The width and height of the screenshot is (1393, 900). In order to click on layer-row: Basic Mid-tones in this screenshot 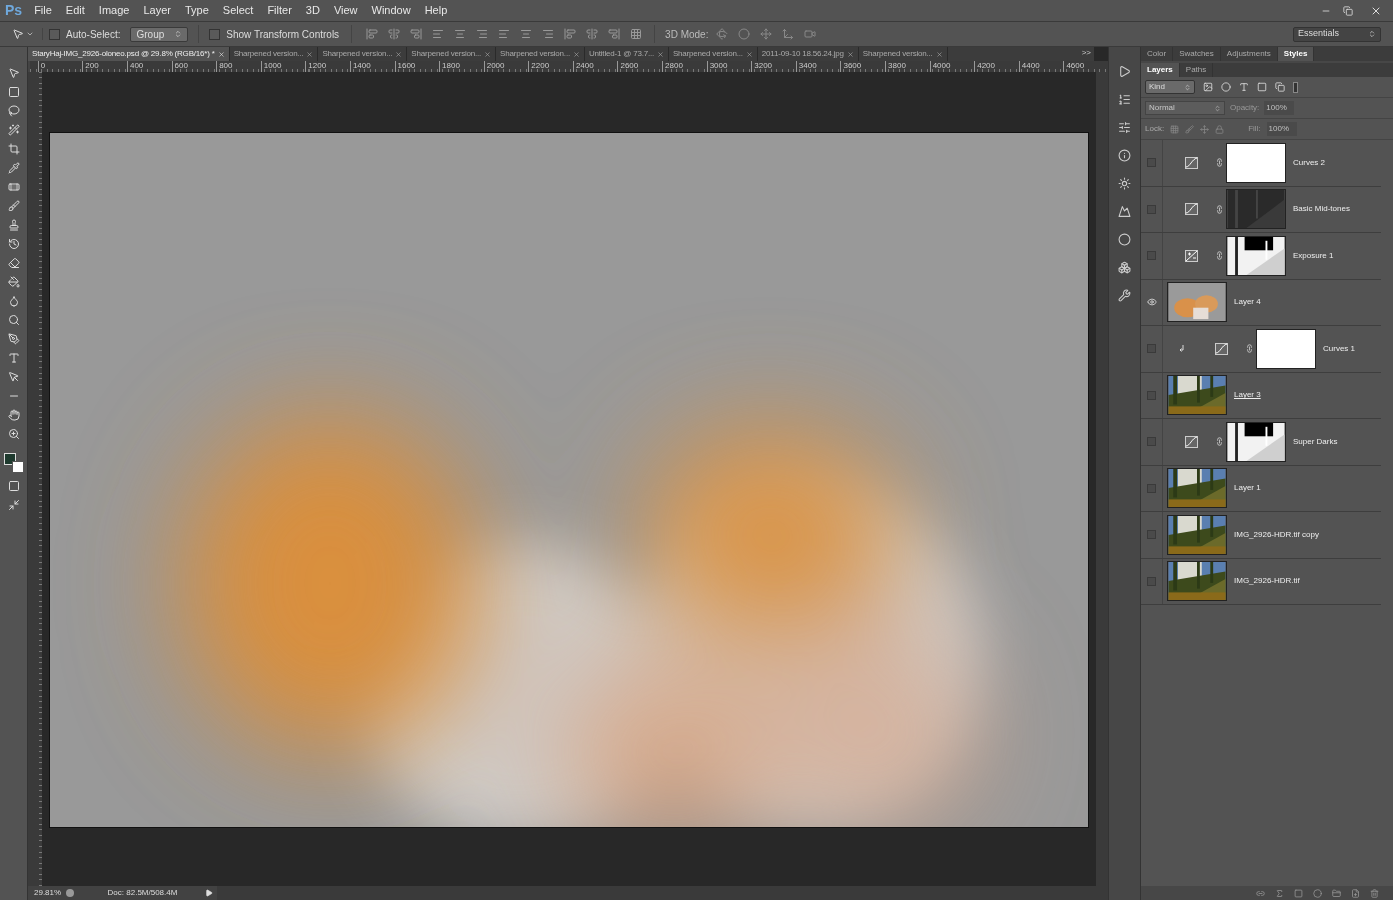, I will do `click(1261, 209)`.